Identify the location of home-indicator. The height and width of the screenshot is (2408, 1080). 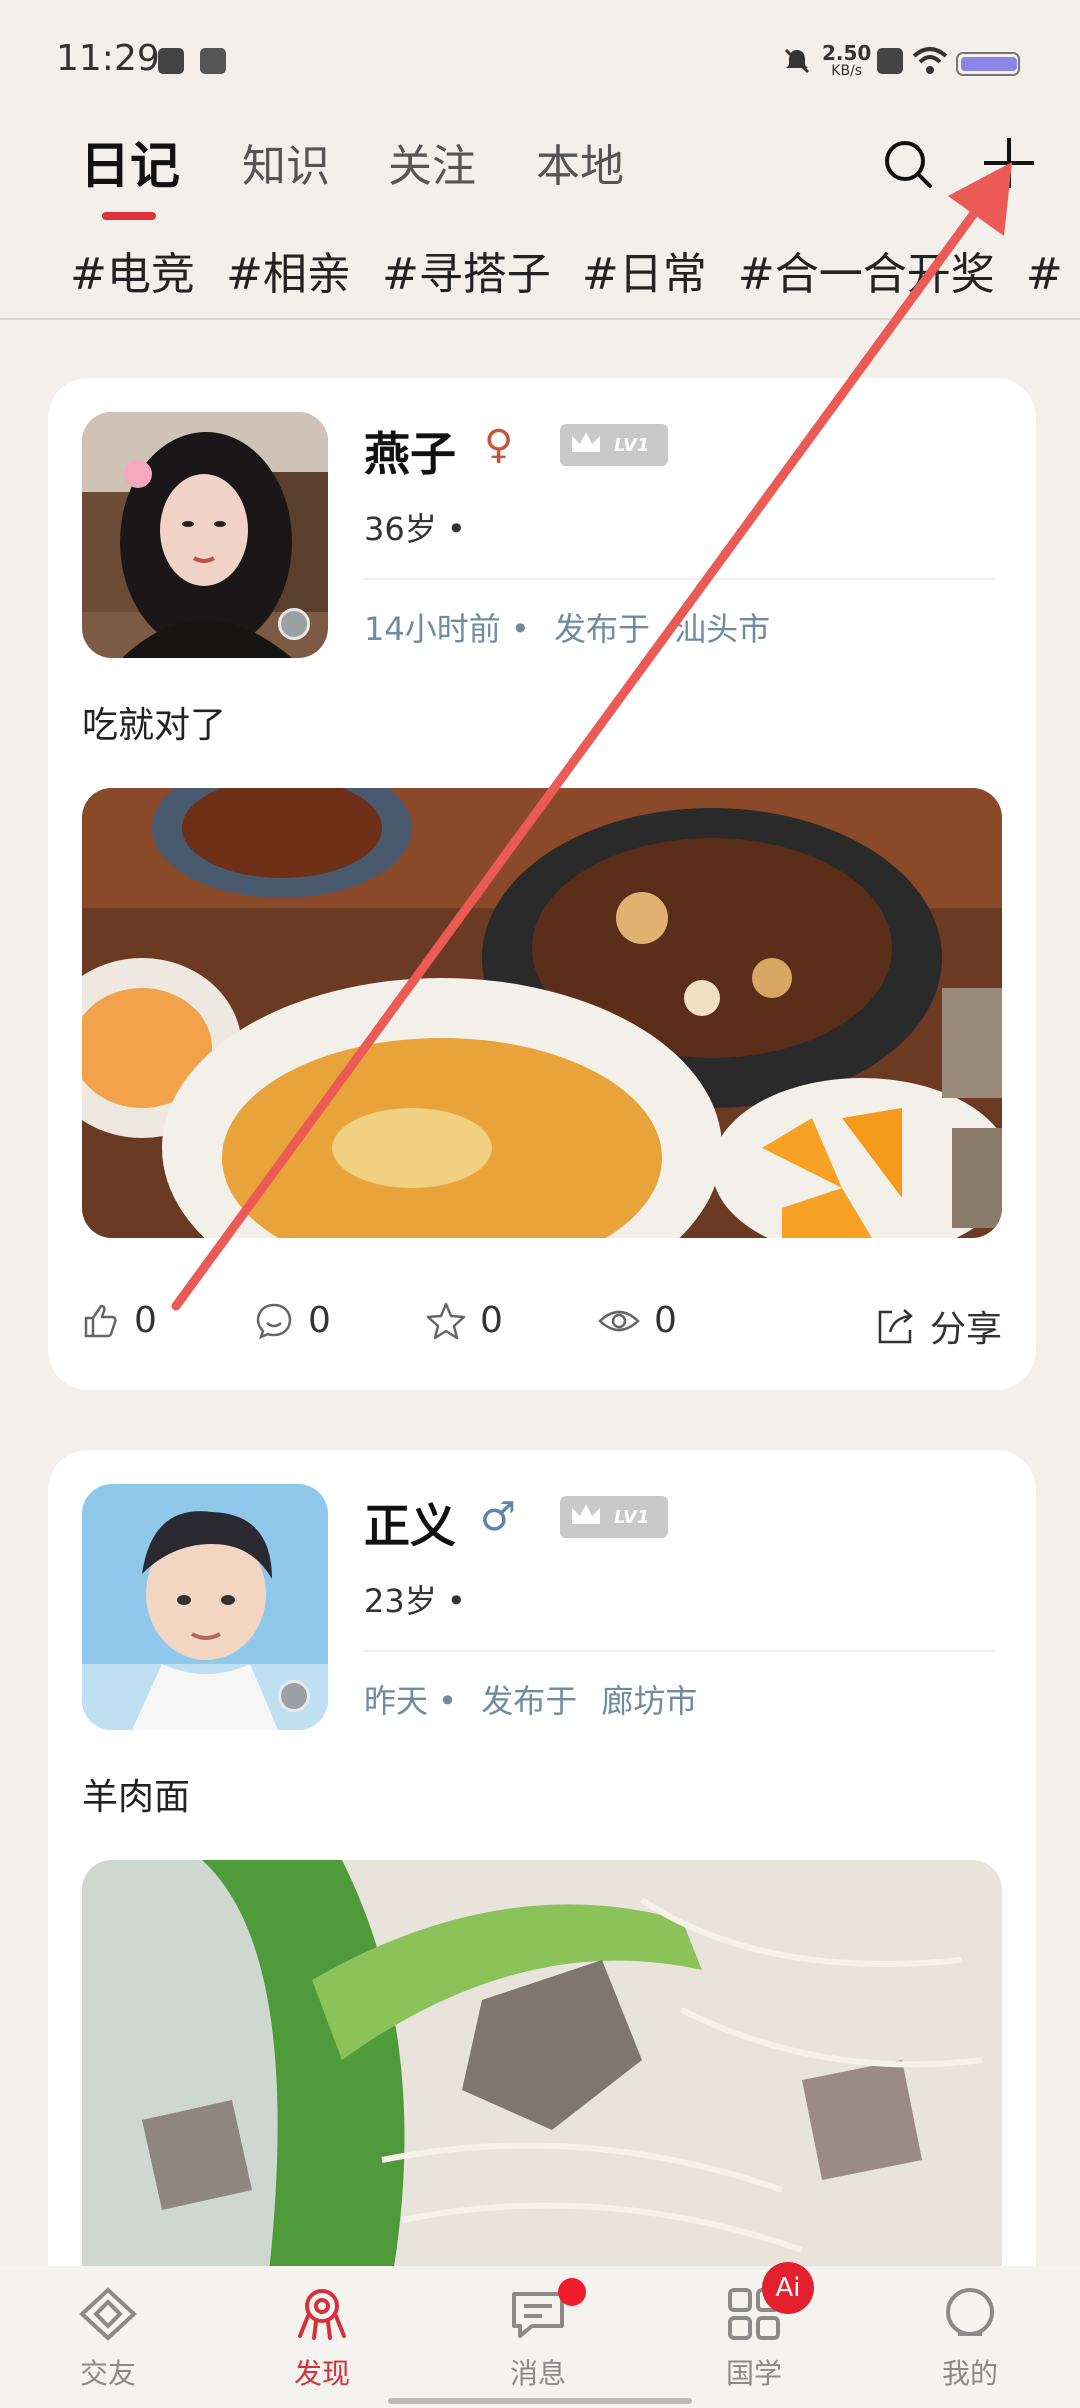
(540, 2401).